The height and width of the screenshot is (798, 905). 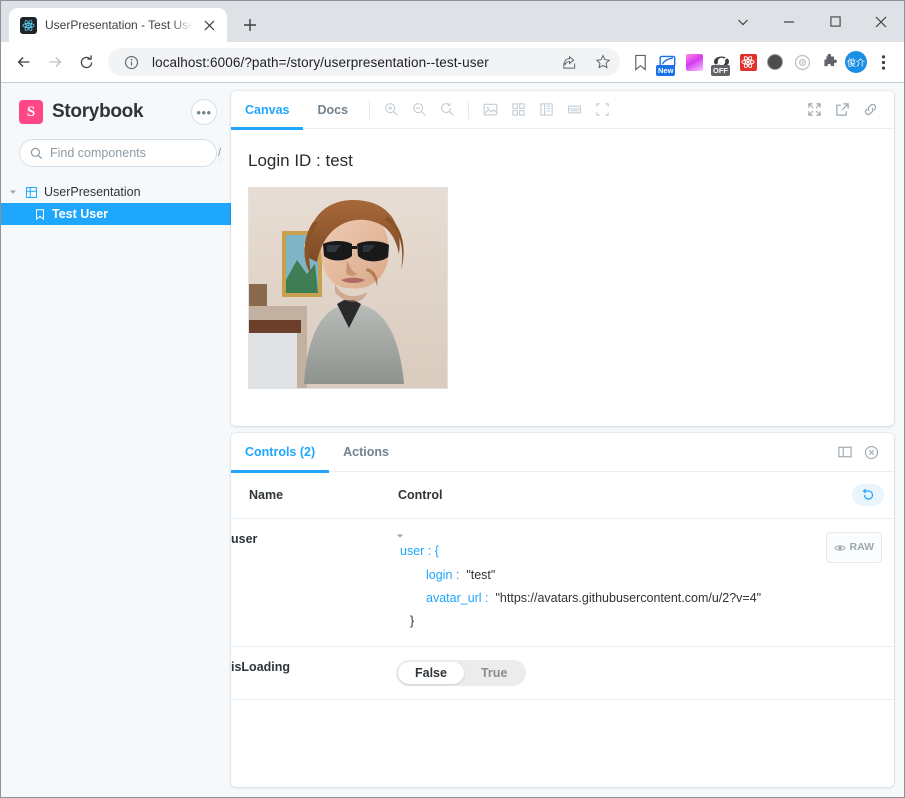 What do you see at coordinates (209, 25) in the screenshot?
I see `close-icon` at bounding box center [209, 25].